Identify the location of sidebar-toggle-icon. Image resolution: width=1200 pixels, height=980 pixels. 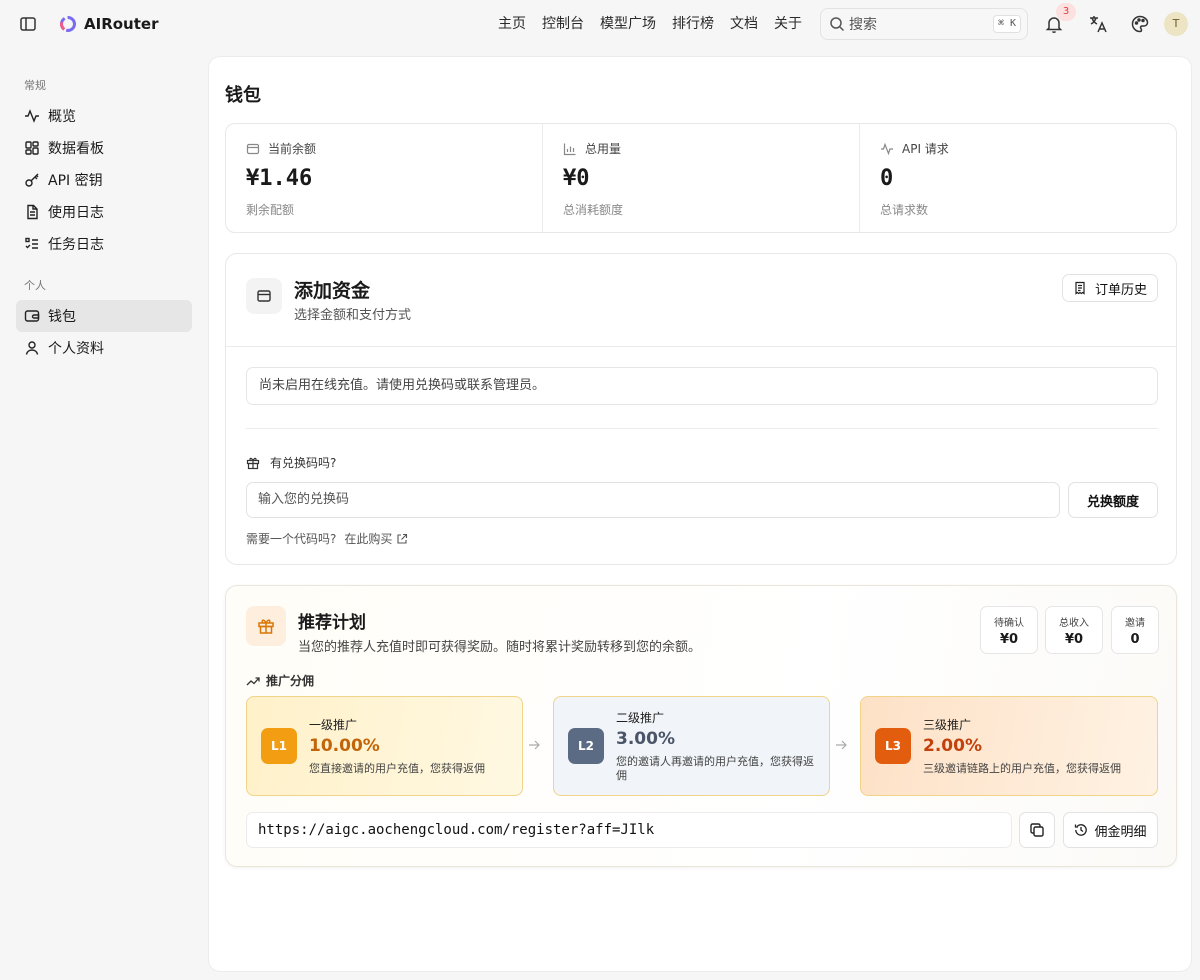
(28, 24).